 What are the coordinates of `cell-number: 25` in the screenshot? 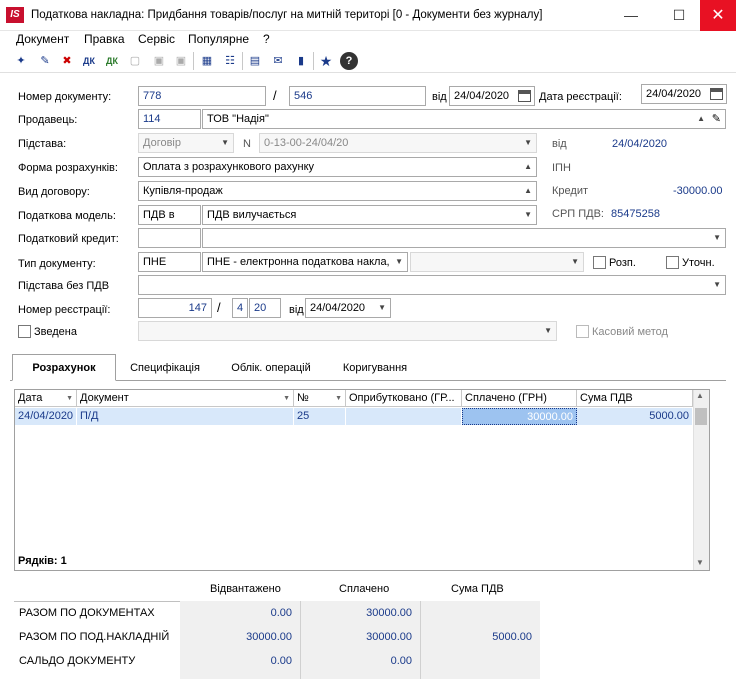 It's located at (320, 416).